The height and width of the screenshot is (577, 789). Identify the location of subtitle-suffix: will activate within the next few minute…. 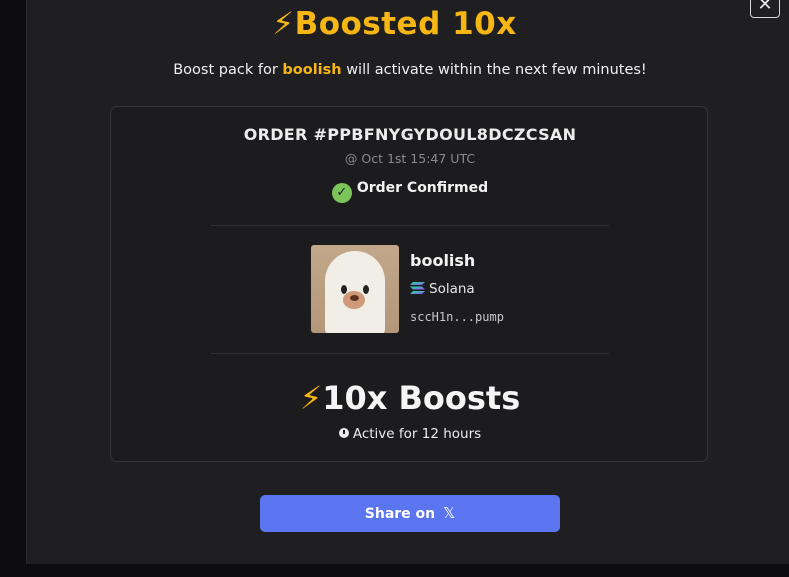
(494, 70).